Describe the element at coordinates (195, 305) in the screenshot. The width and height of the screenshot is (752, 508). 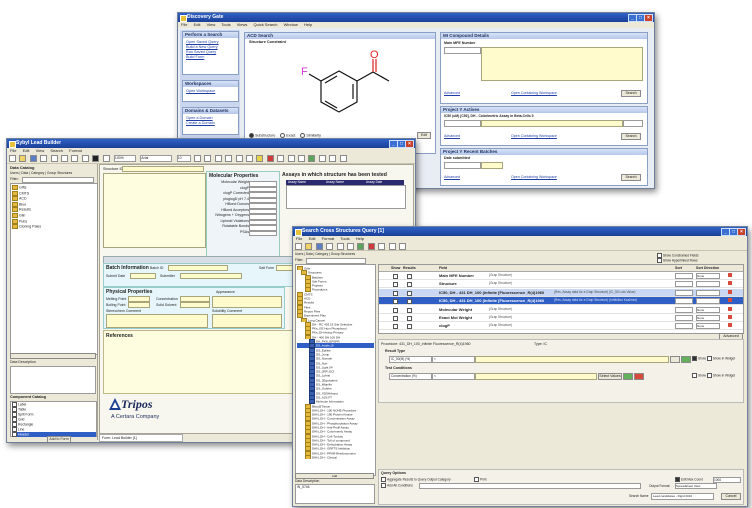
I see `solid-solvent-input` at that location.